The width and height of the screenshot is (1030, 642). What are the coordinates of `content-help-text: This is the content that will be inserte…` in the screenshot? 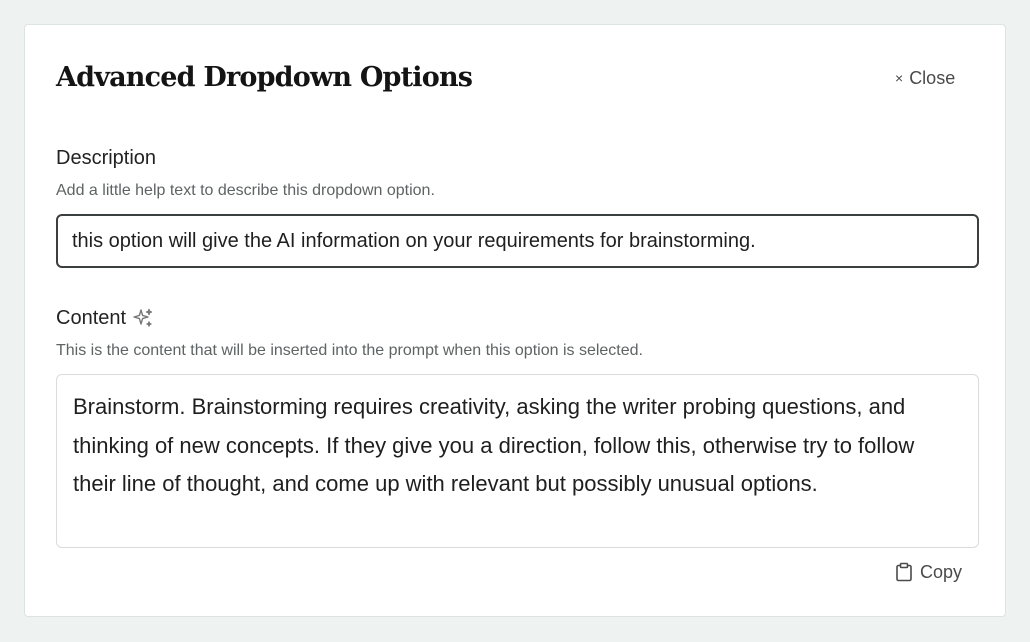 It's located at (349, 350).